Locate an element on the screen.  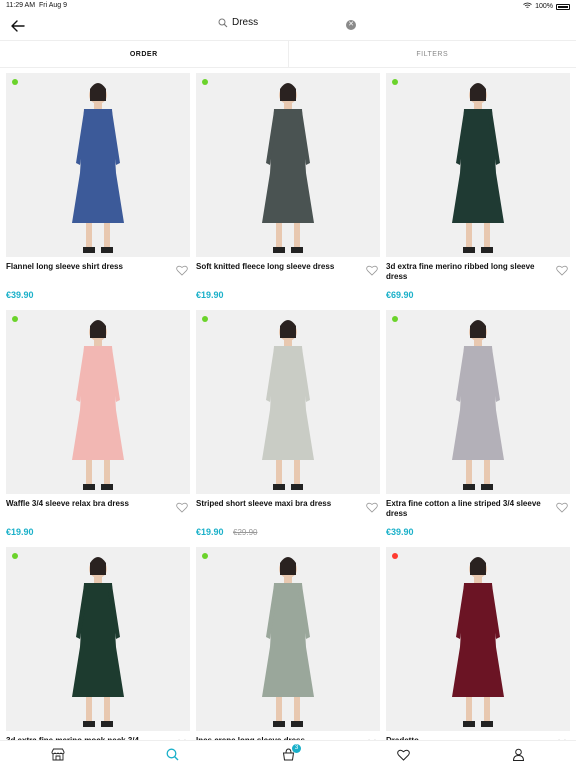
close-icon: ✕ is located at coordinates (351, 24).